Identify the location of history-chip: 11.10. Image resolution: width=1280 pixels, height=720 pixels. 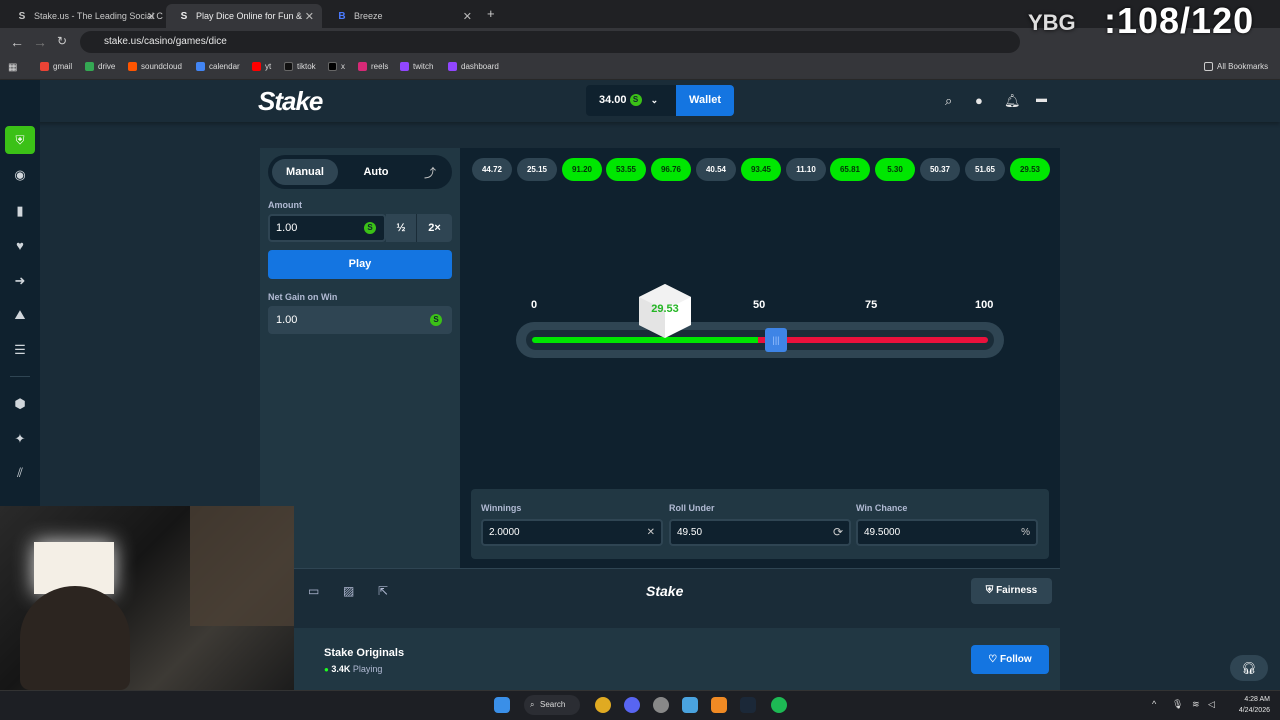
(806, 169).